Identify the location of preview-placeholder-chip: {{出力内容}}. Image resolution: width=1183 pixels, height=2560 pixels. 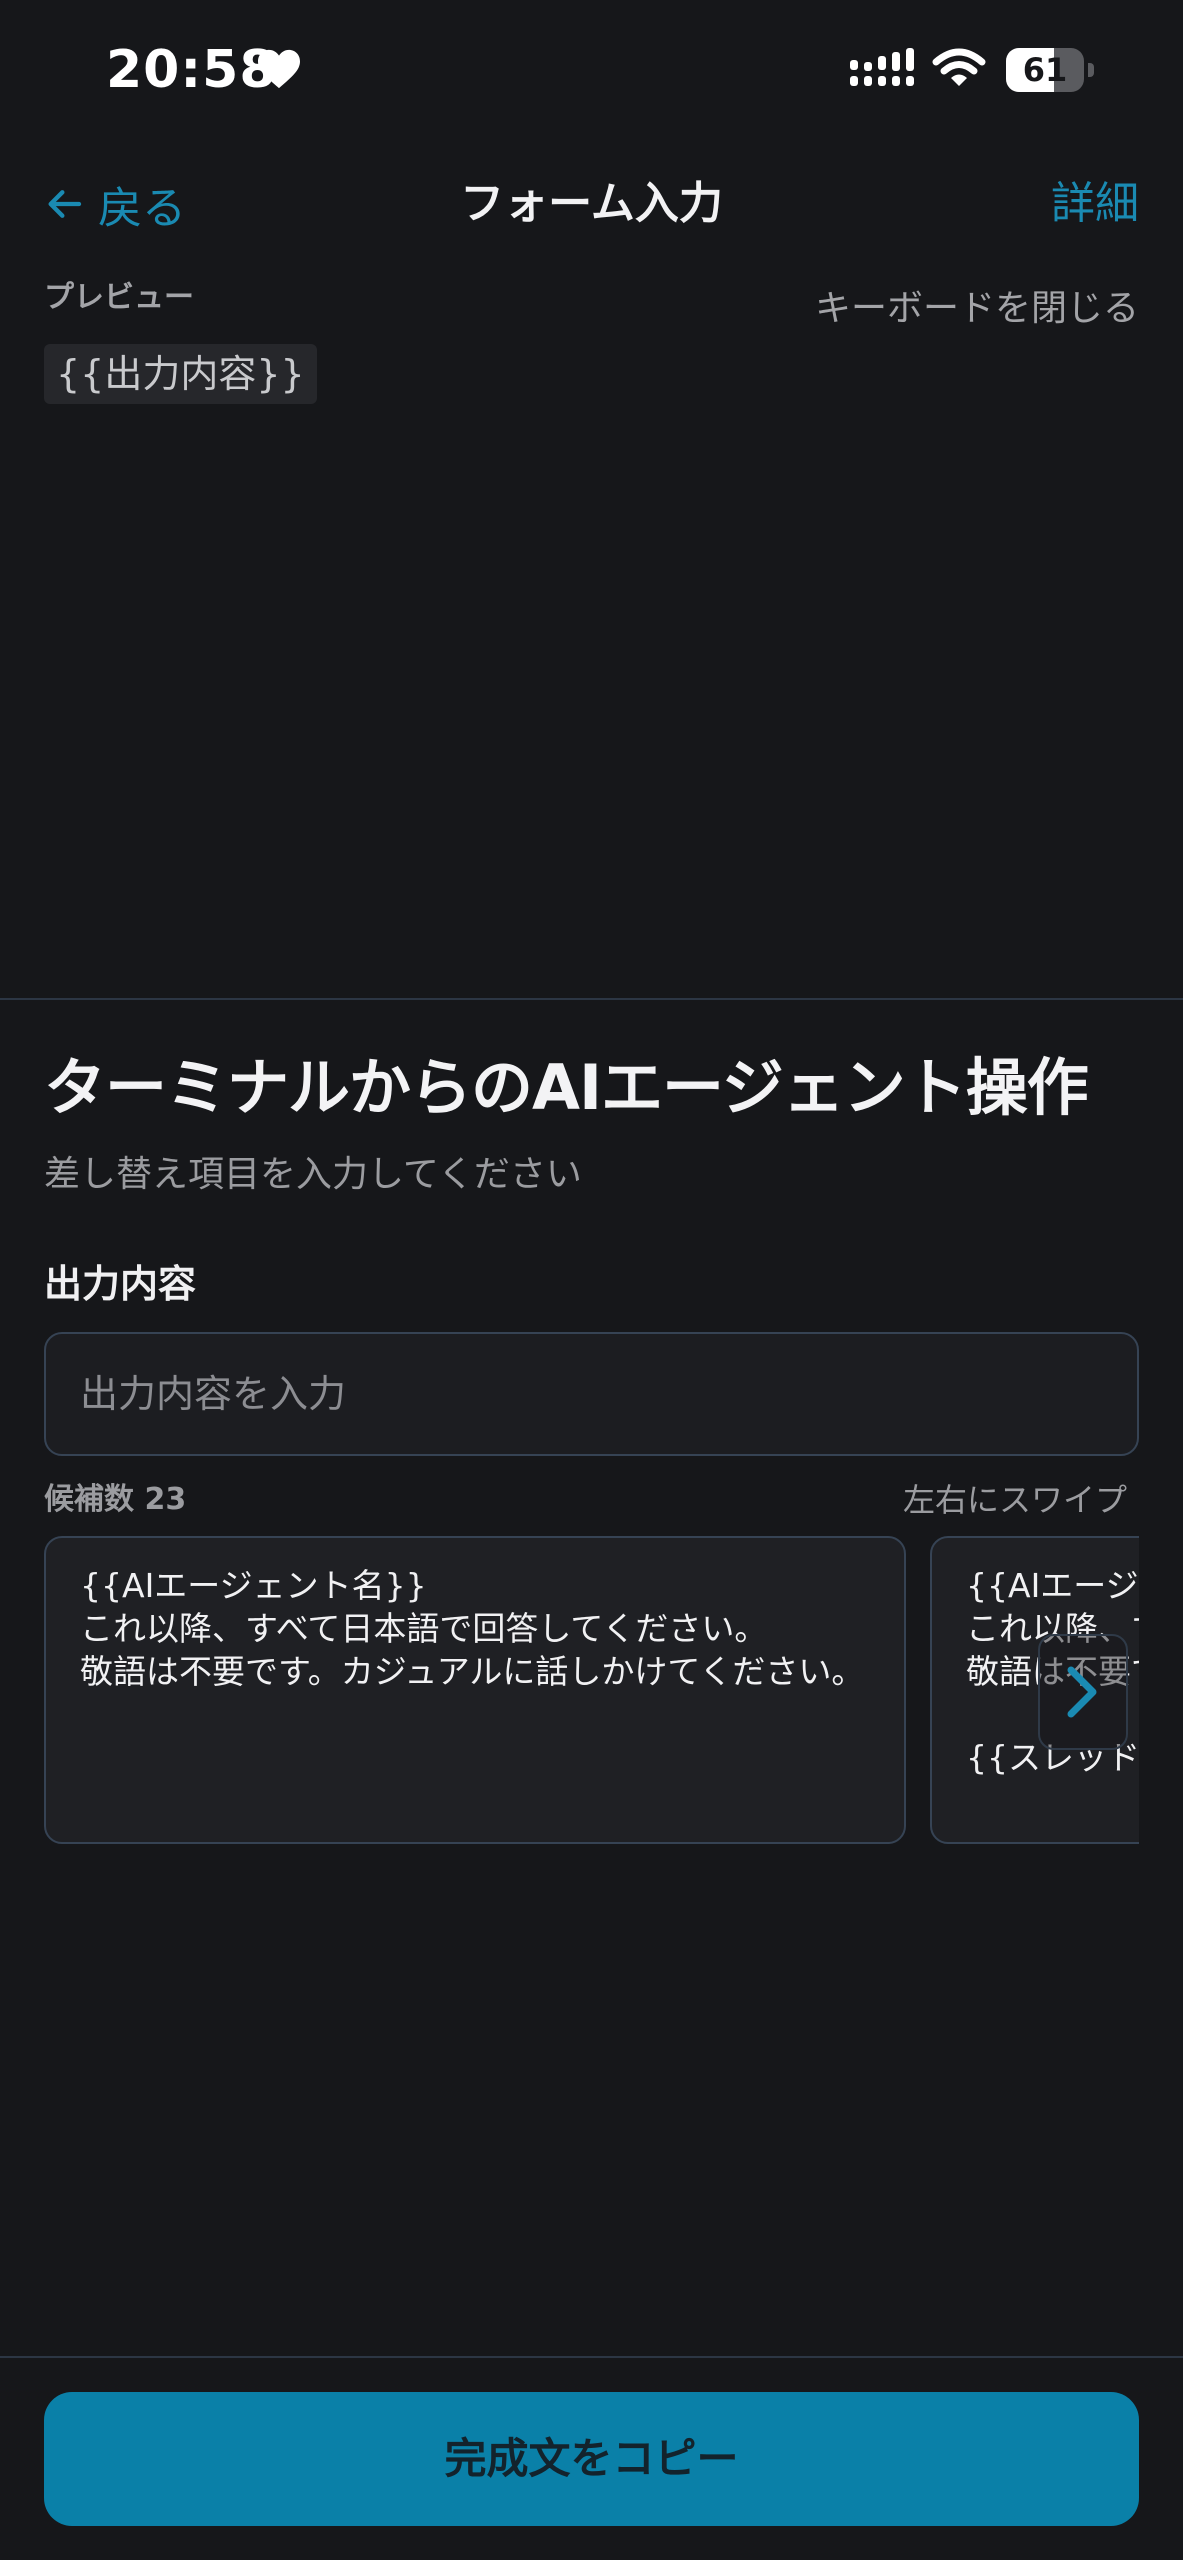
(180, 374).